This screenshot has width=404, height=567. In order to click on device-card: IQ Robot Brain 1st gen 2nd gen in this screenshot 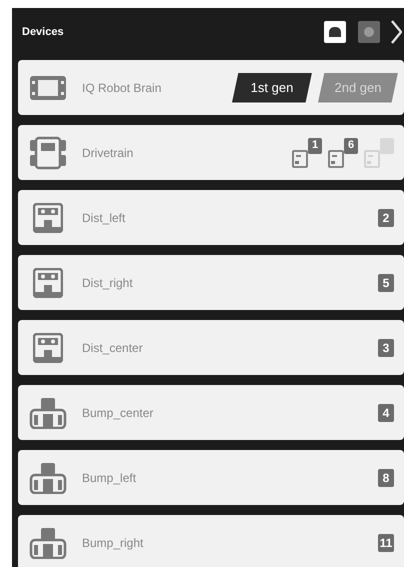, I will do `click(211, 87)`.